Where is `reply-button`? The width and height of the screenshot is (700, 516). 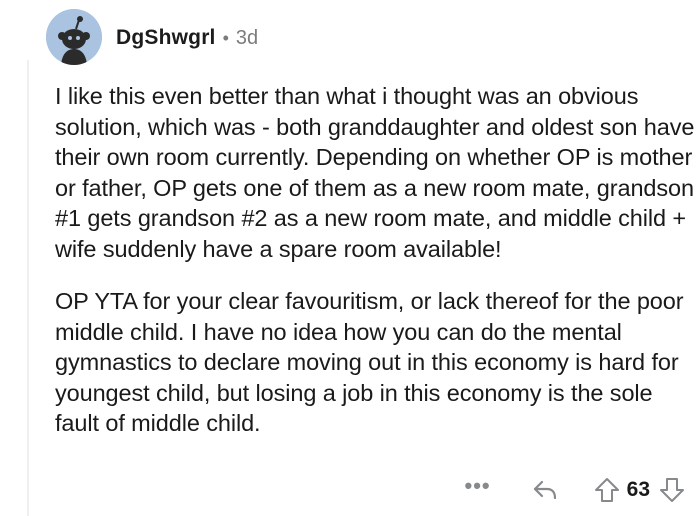 reply-button is located at coordinates (545, 490).